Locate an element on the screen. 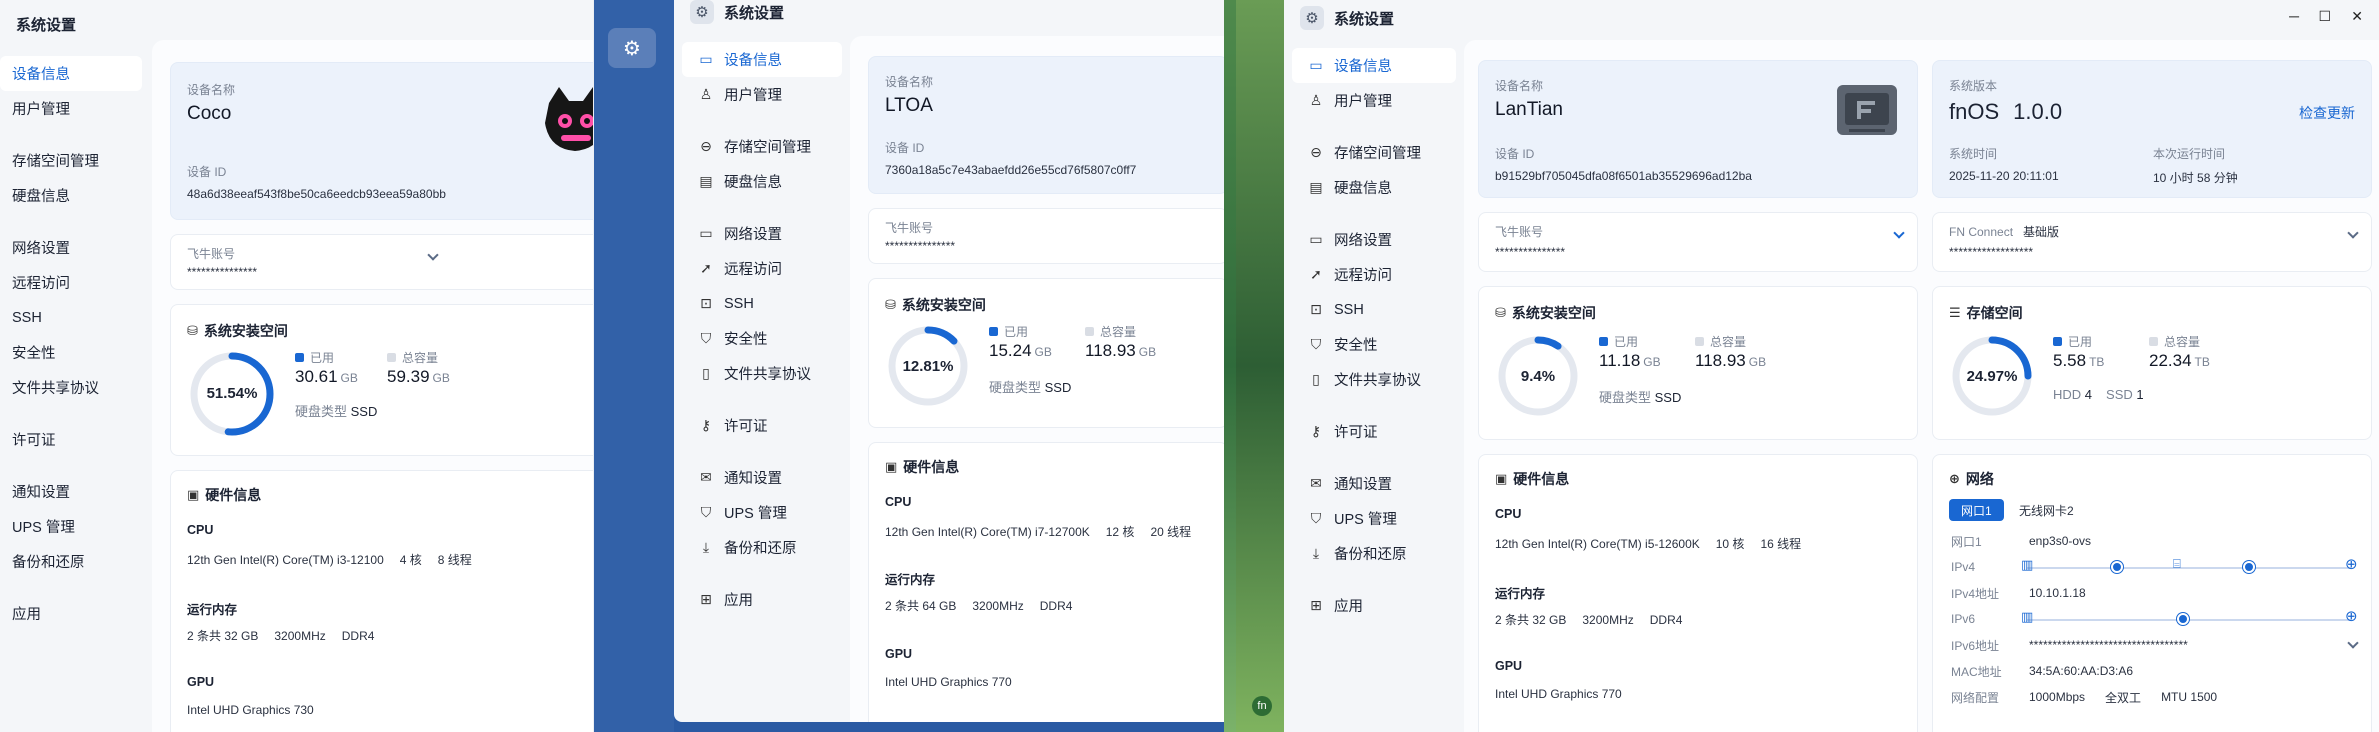 The image size is (2379, 732). ssh-icon: ⊡ is located at coordinates (1316, 309).